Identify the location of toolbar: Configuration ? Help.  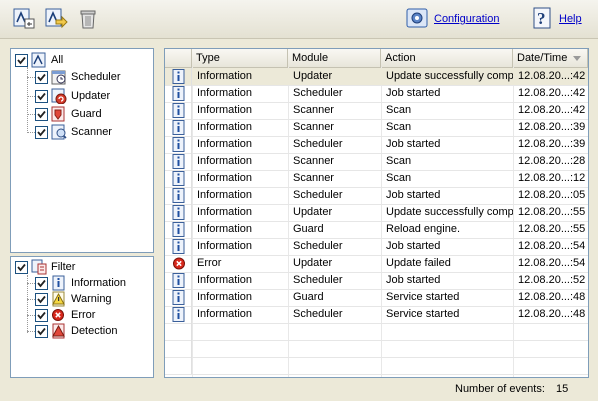
(299, 19).